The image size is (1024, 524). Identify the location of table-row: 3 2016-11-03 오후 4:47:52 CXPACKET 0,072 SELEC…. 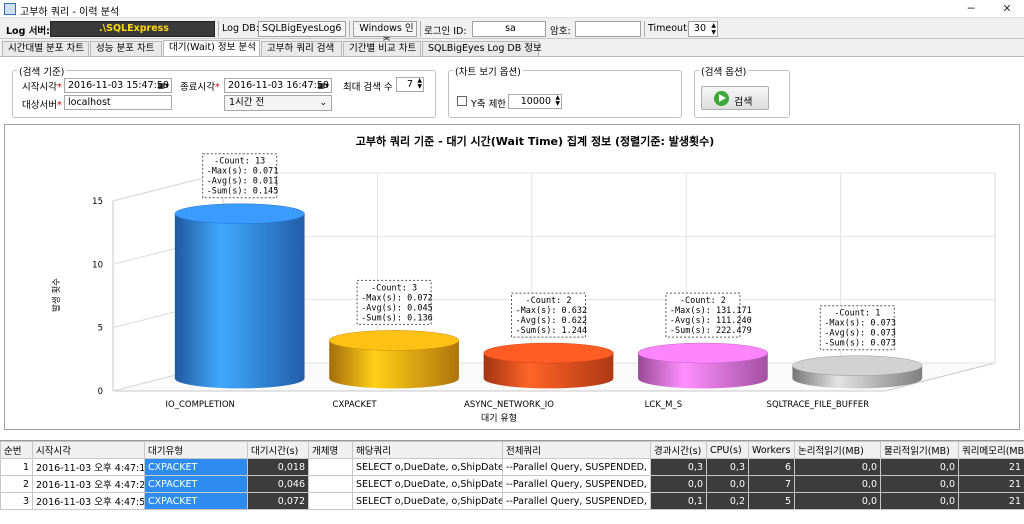
(512, 501).